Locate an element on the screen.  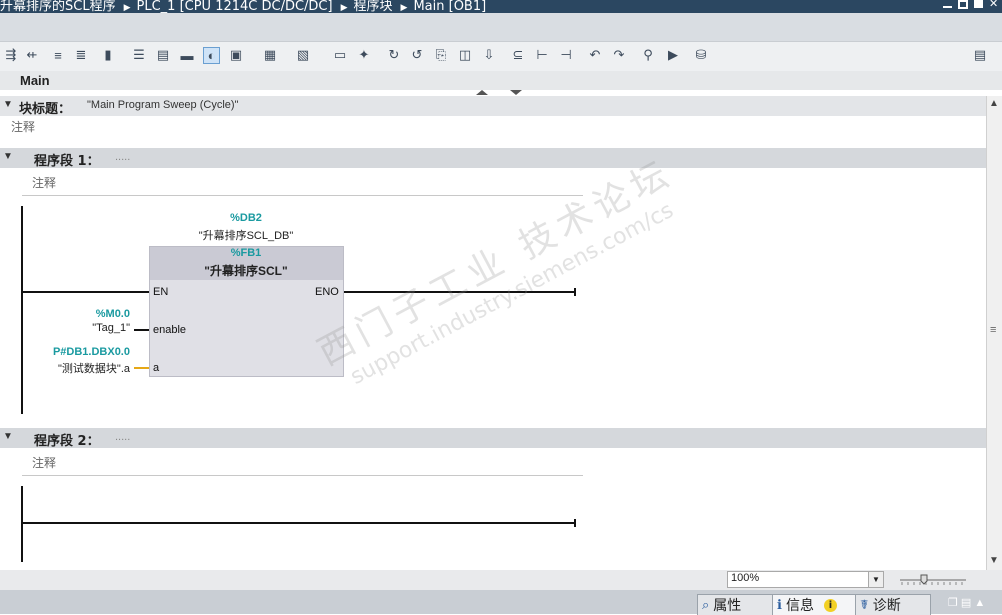
breadcrumb-block: Main [OB1] is located at coordinates (449, 6).